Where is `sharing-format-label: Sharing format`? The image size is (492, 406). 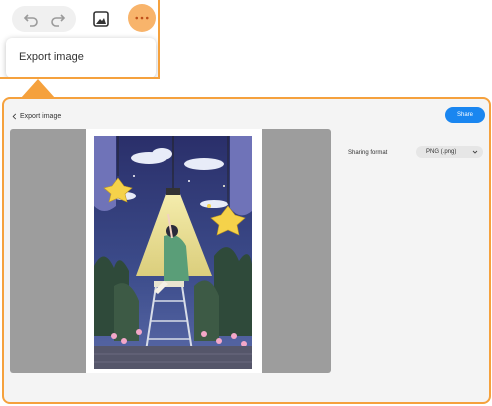 sharing-format-label: Sharing format is located at coordinates (368, 153).